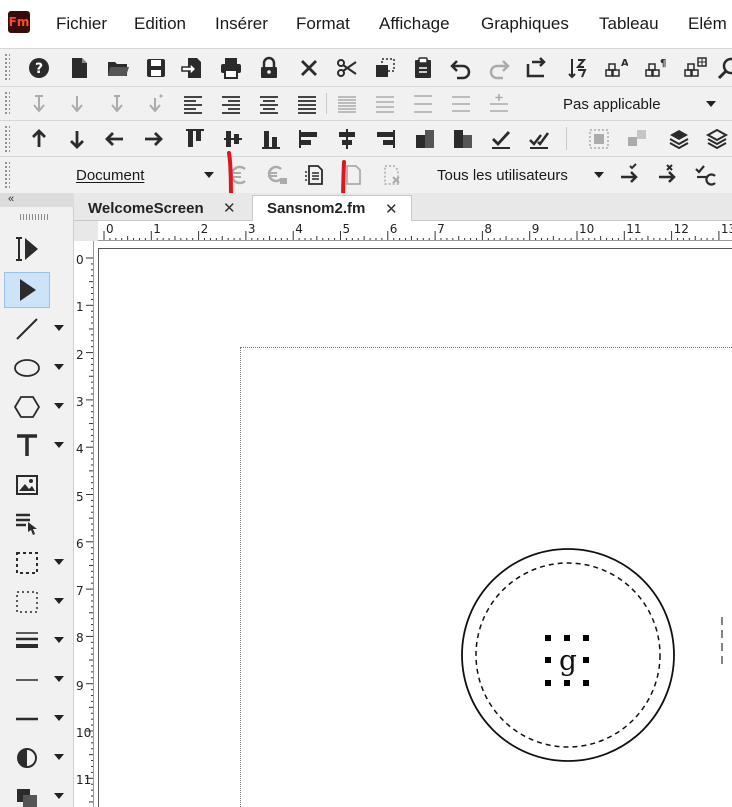 The width and height of the screenshot is (732, 807). What do you see at coordinates (27, 407) in the screenshot?
I see `polygon-tool-icon` at bounding box center [27, 407].